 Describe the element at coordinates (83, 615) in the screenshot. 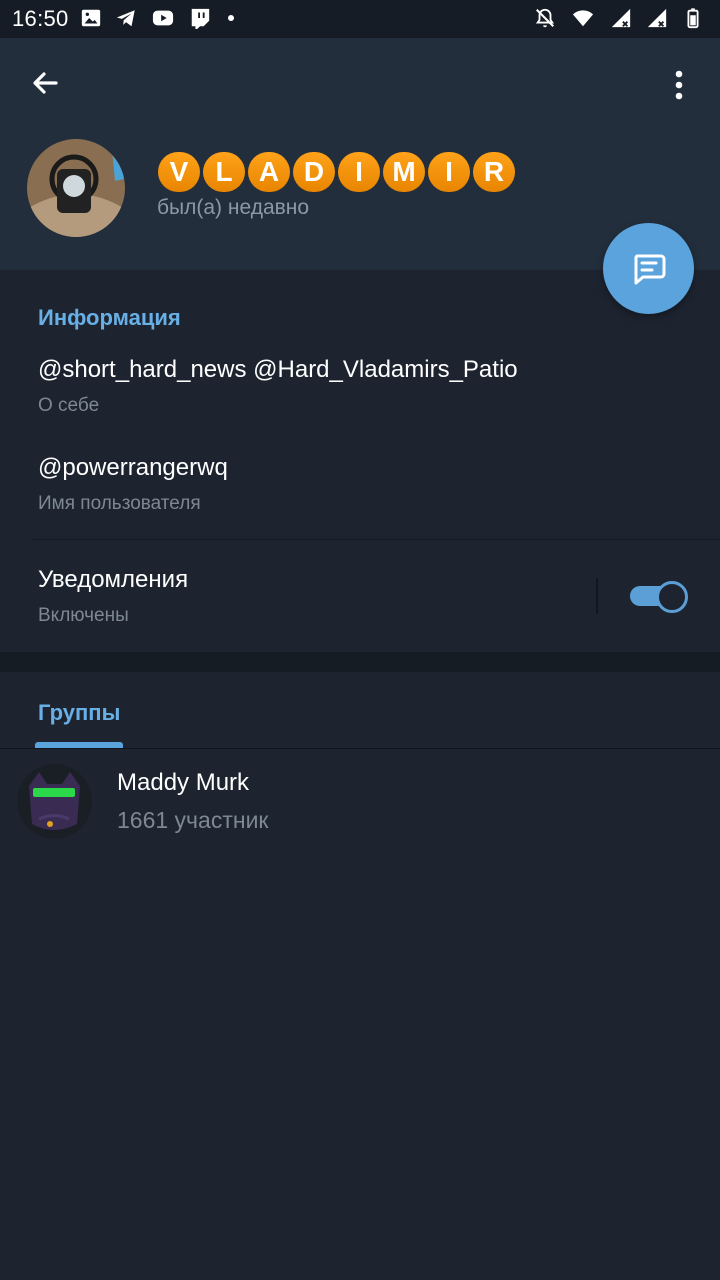

I see `notifications-status: Включены` at that location.